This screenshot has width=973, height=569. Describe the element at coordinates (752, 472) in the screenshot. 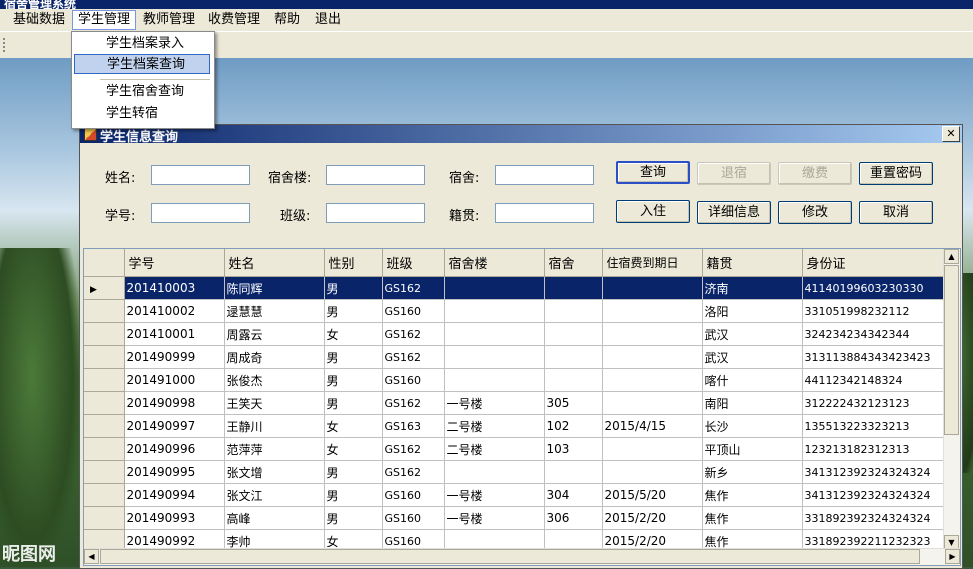

I see `cell-hometown: 新乡` at that location.